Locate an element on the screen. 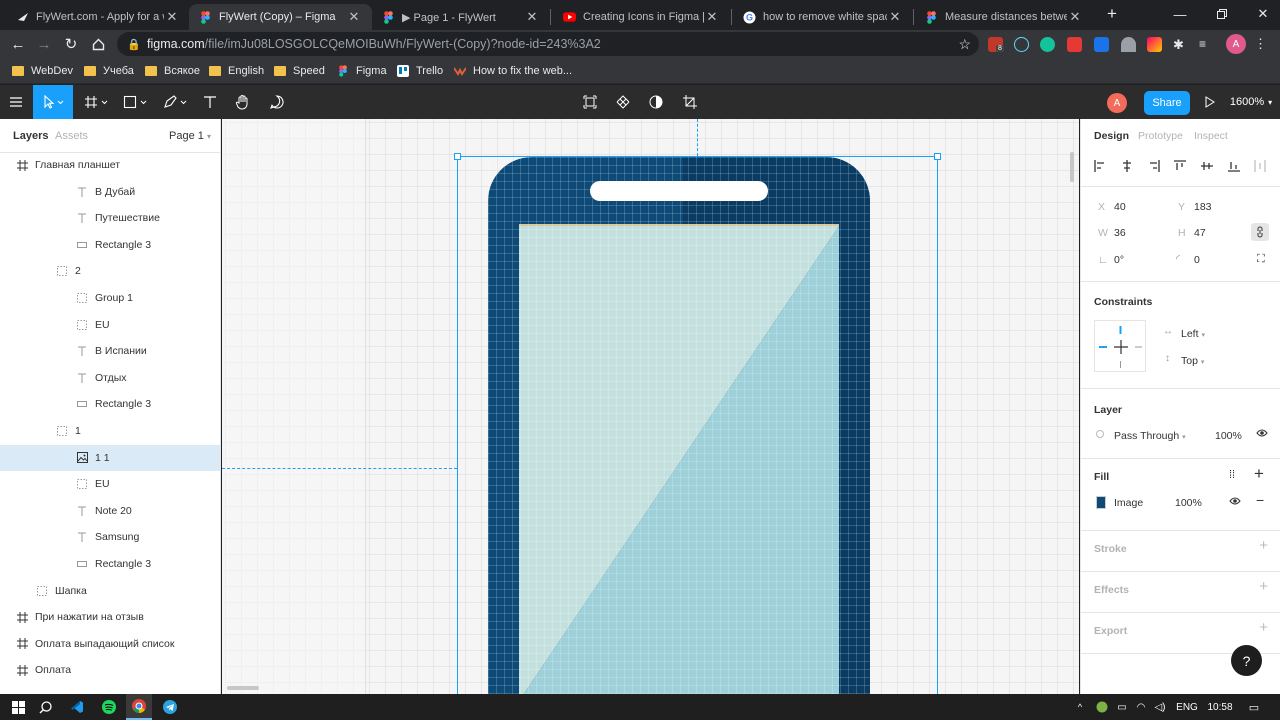  layer-row: В Испании is located at coordinates (110, 351).